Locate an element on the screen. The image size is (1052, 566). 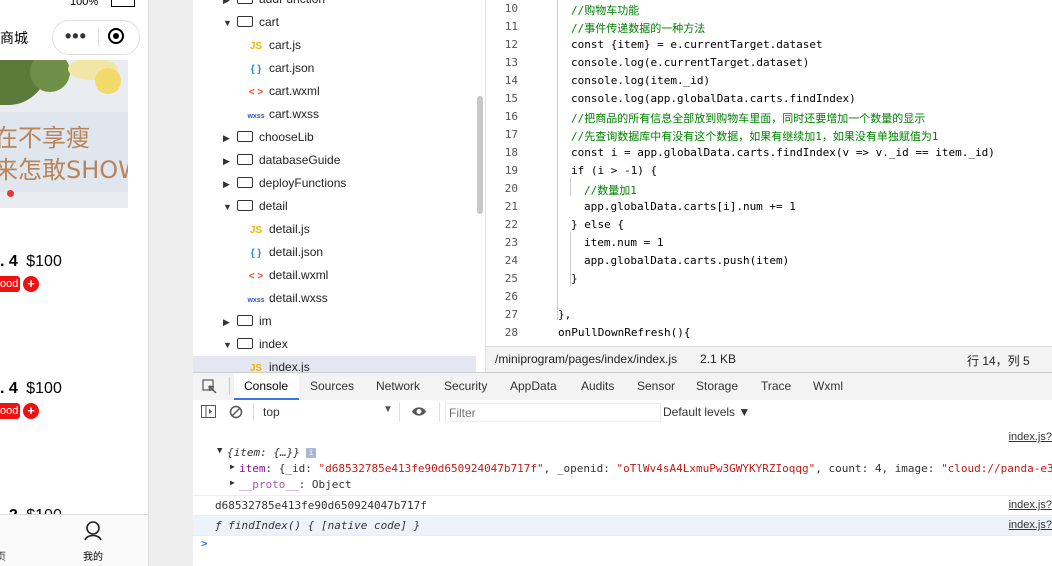
tab-trace: Trace is located at coordinates (776, 386).